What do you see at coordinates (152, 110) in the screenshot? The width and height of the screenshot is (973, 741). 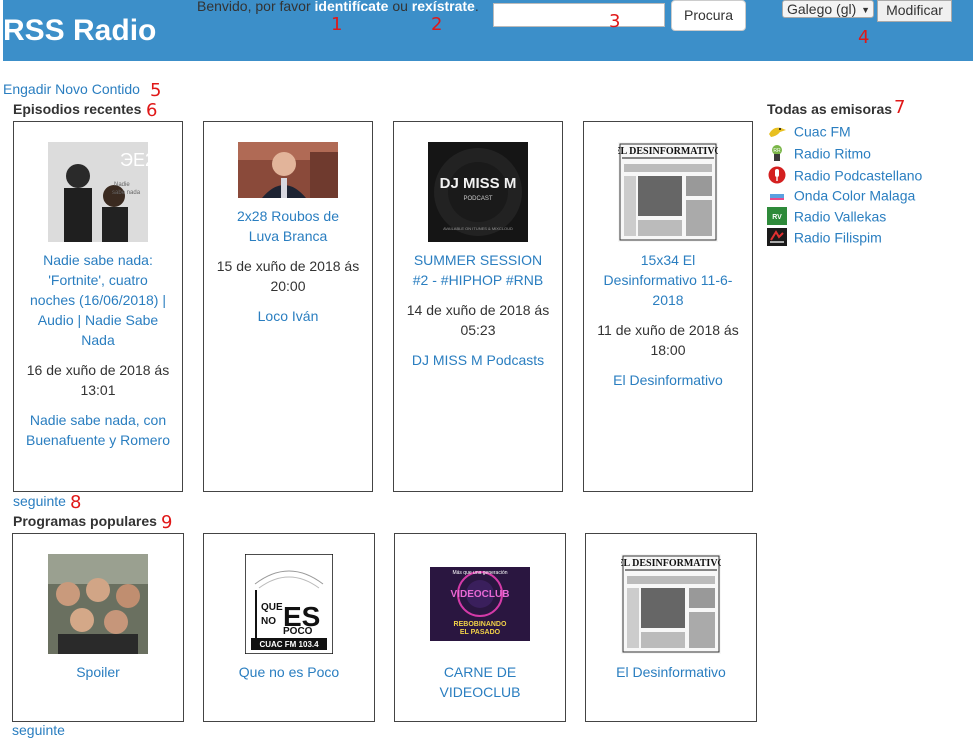 I see `marker-label: 6` at bounding box center [152, 110].